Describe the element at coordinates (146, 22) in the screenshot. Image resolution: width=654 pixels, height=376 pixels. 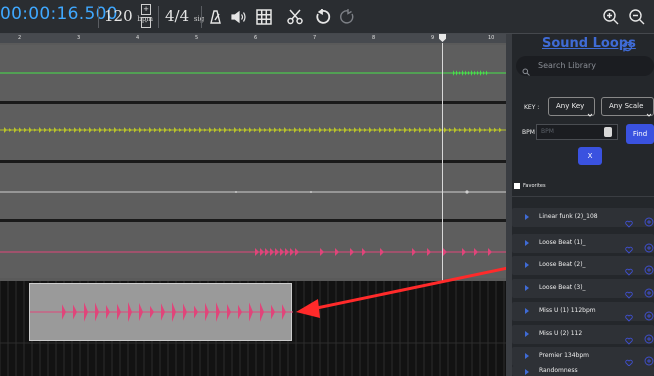
I see `bpm-decrease-button: -` at that location.